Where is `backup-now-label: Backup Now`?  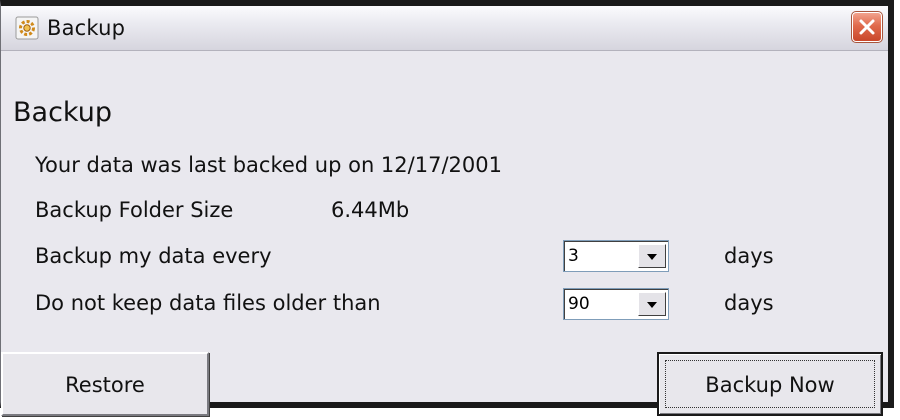
backup-now-label: Backup Now is located at coordinates (770, 384).